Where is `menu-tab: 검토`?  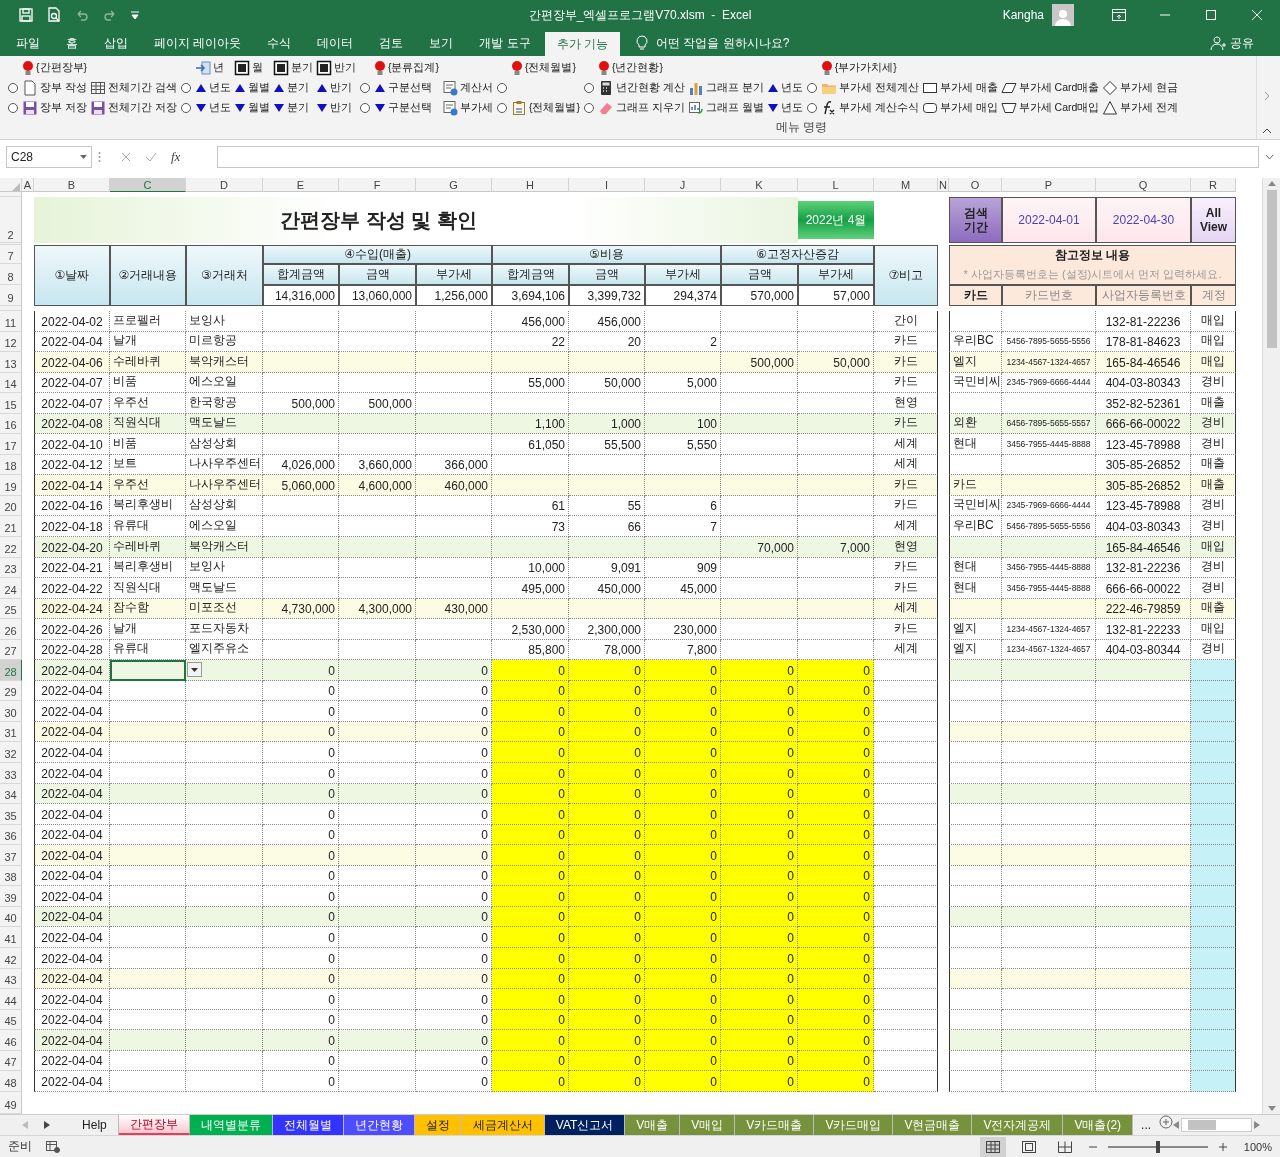
menu-tab: 검토 is located at coordinates (391, 43).